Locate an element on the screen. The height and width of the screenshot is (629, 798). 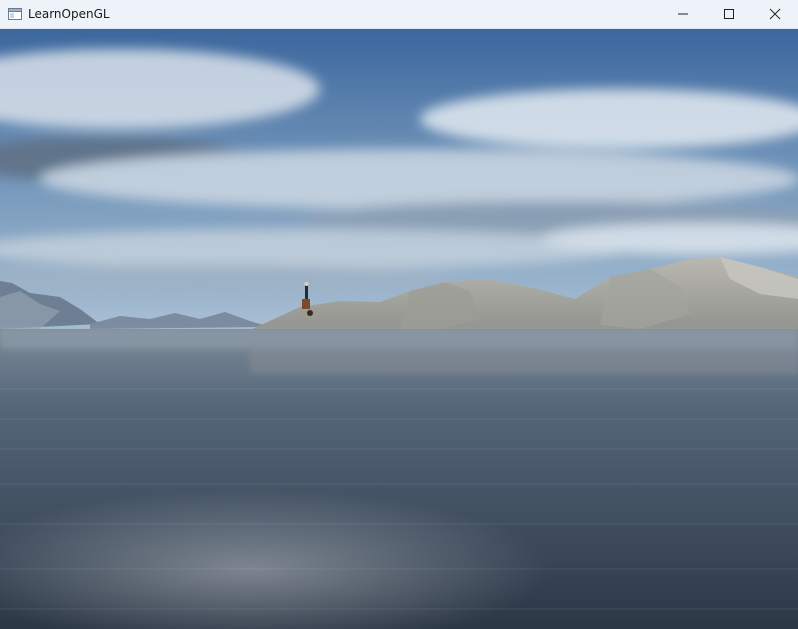
window-controls is located at coordinates (729, 14).